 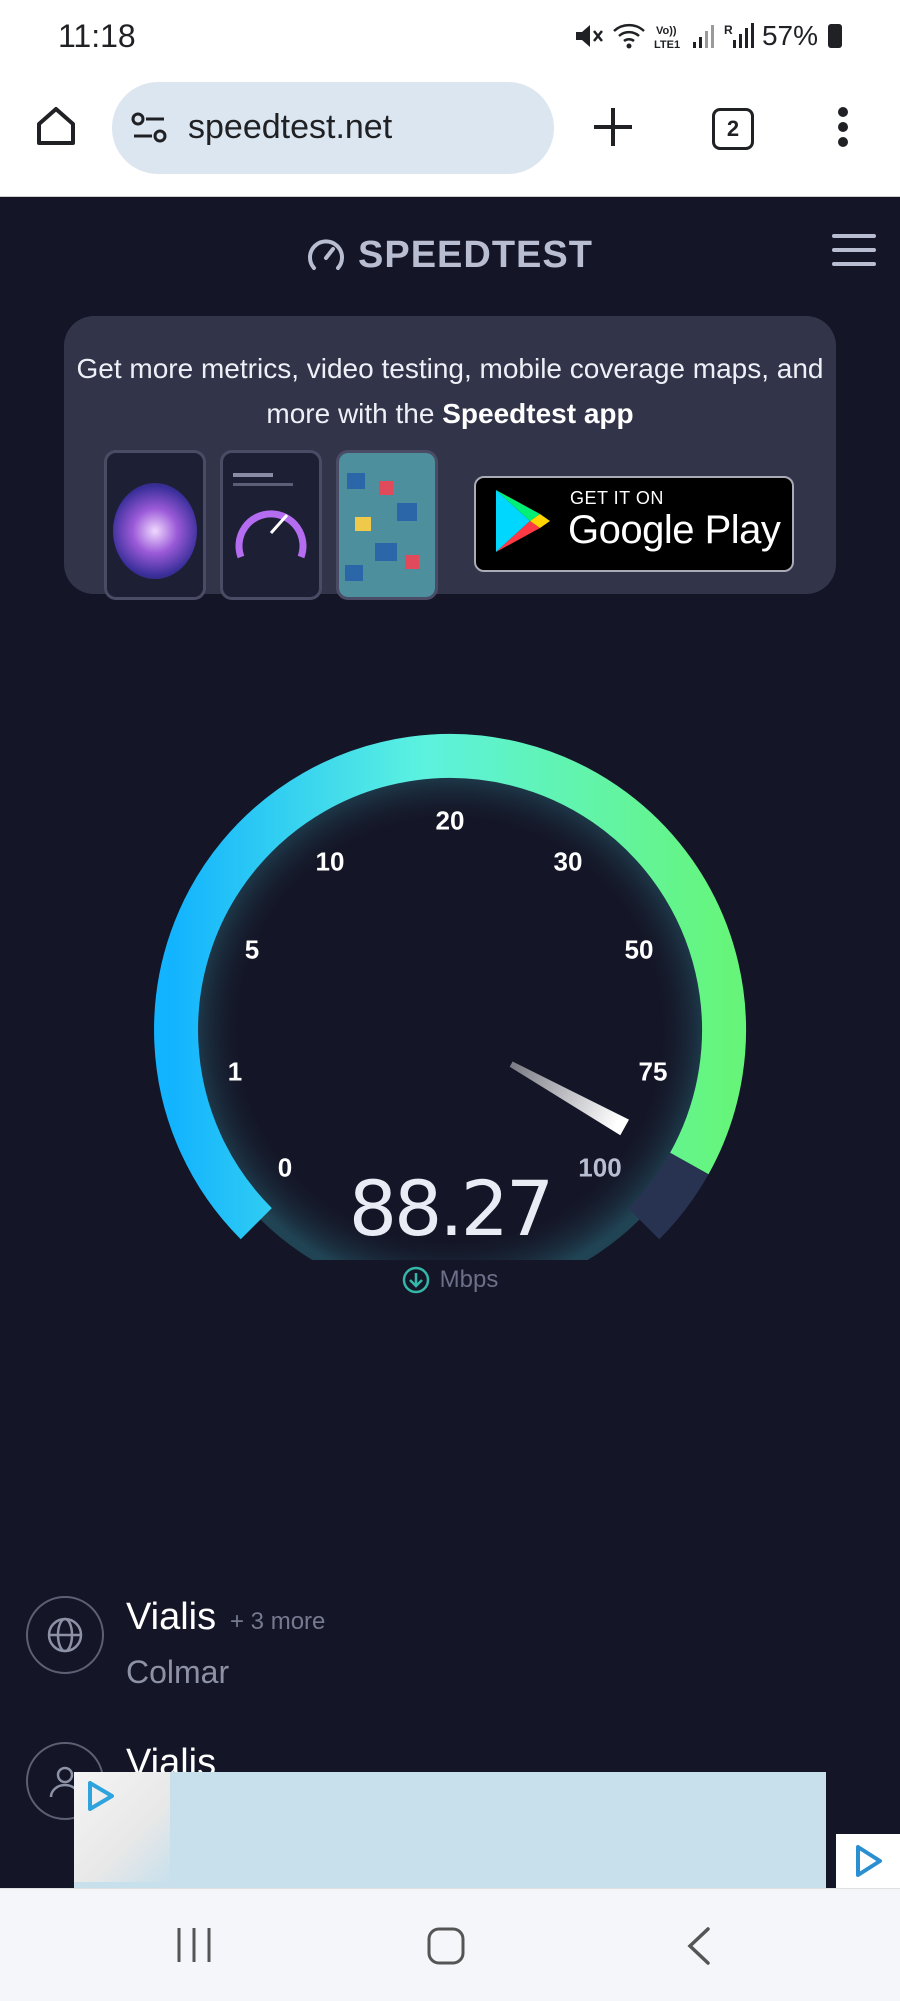 I want to click on speed-value: 88.27, so click(x=451, y=1208).